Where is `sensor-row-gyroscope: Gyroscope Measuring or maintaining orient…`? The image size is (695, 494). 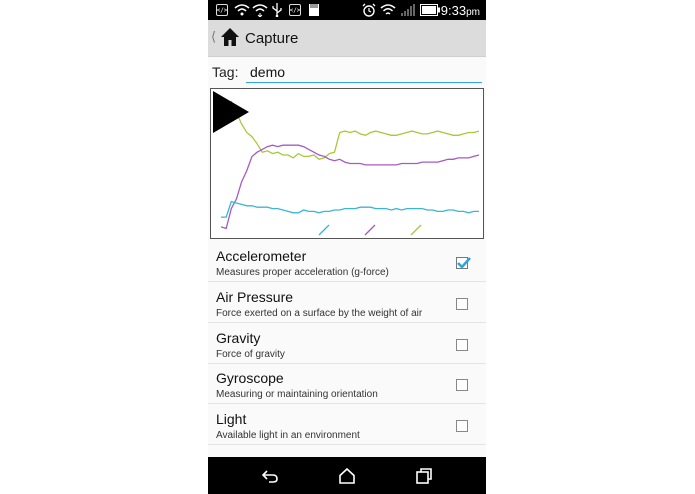
sensor-row-gyroscope: Gyroscope Measuring or maintaining orient… is located at coordinates (347, 384).